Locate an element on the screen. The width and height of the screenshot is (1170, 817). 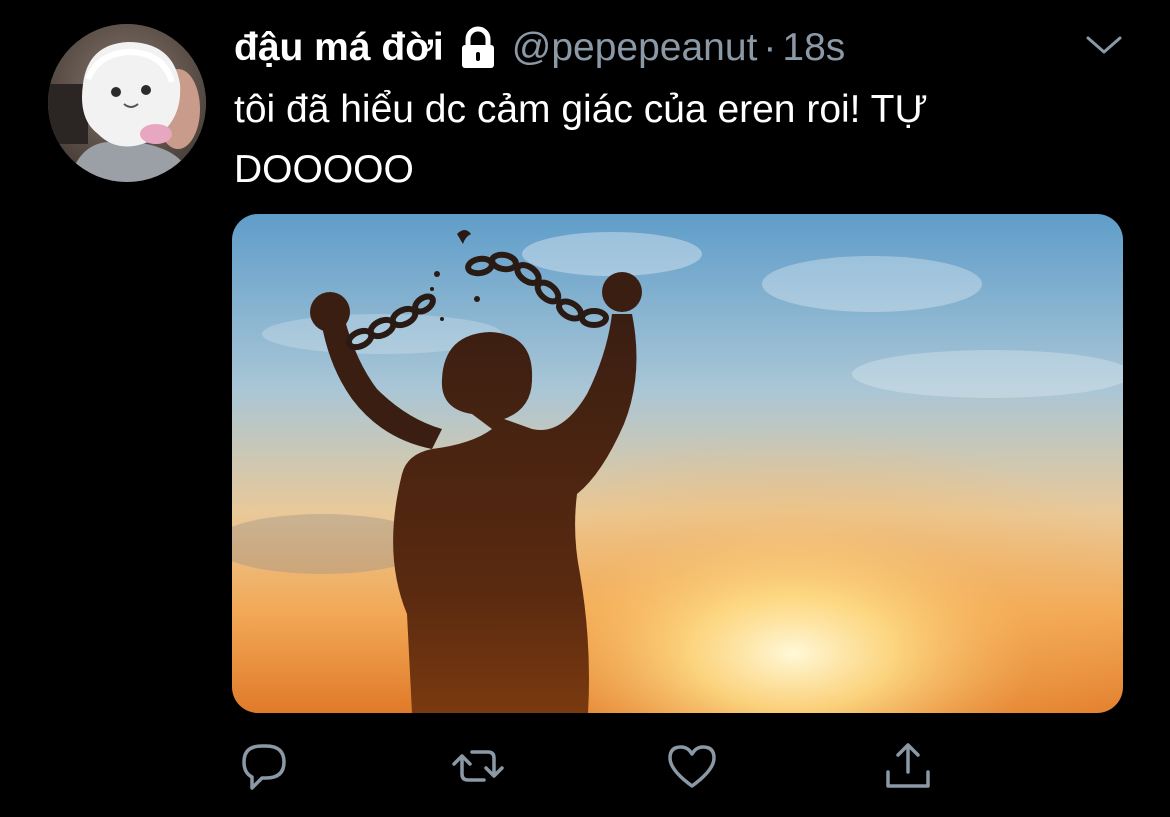
display-name: đậu má đời is located at coordinates (339, 48).